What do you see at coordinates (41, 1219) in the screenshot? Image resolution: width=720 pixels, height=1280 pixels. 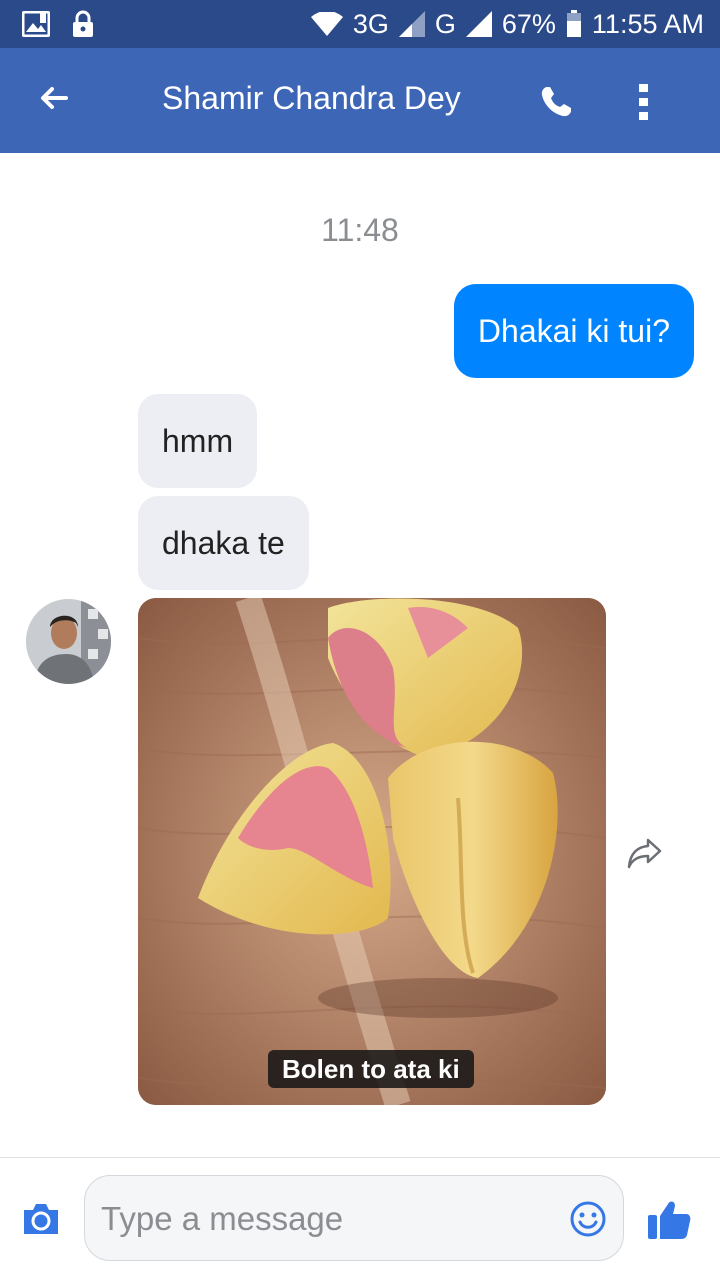 I see `camera-icon` at bounding box center [41, 1219].